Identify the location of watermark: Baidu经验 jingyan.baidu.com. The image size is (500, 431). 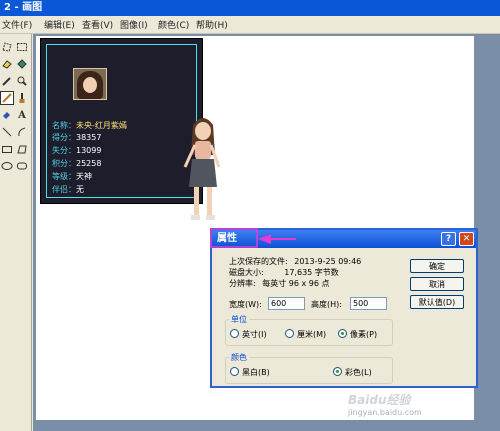
(385, 404).